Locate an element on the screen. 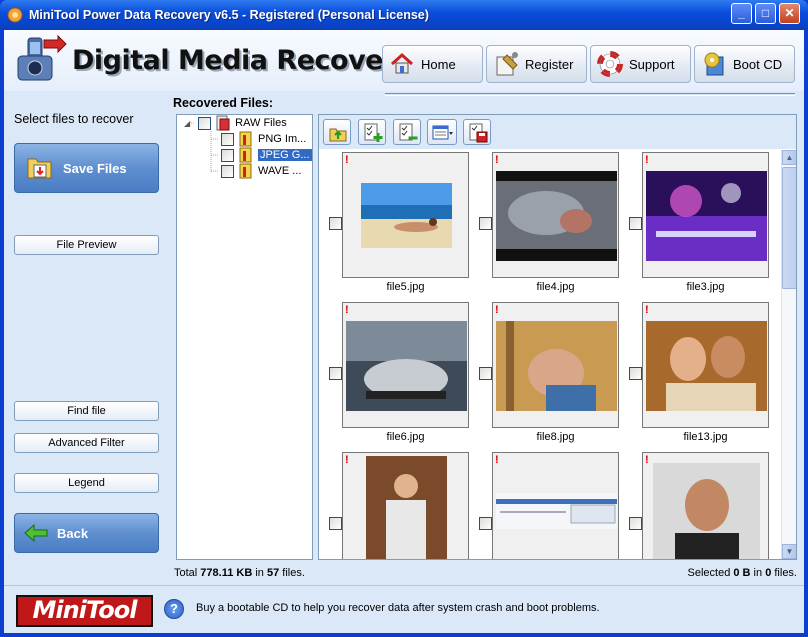  status-text: files. is located at coordinates (784, 573).